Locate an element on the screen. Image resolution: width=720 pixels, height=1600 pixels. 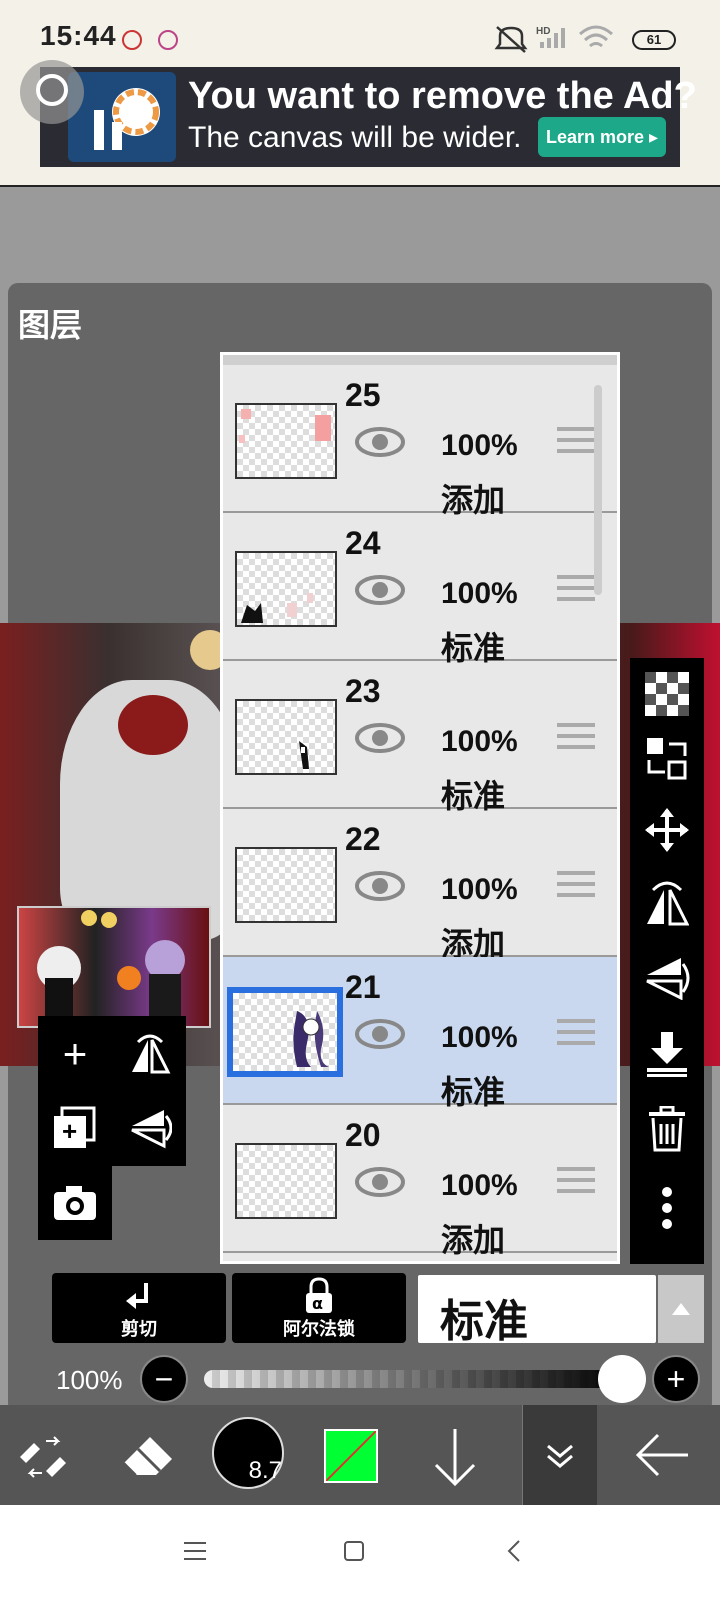
add-layer-icon: + is located at coordinates (75, 1054).